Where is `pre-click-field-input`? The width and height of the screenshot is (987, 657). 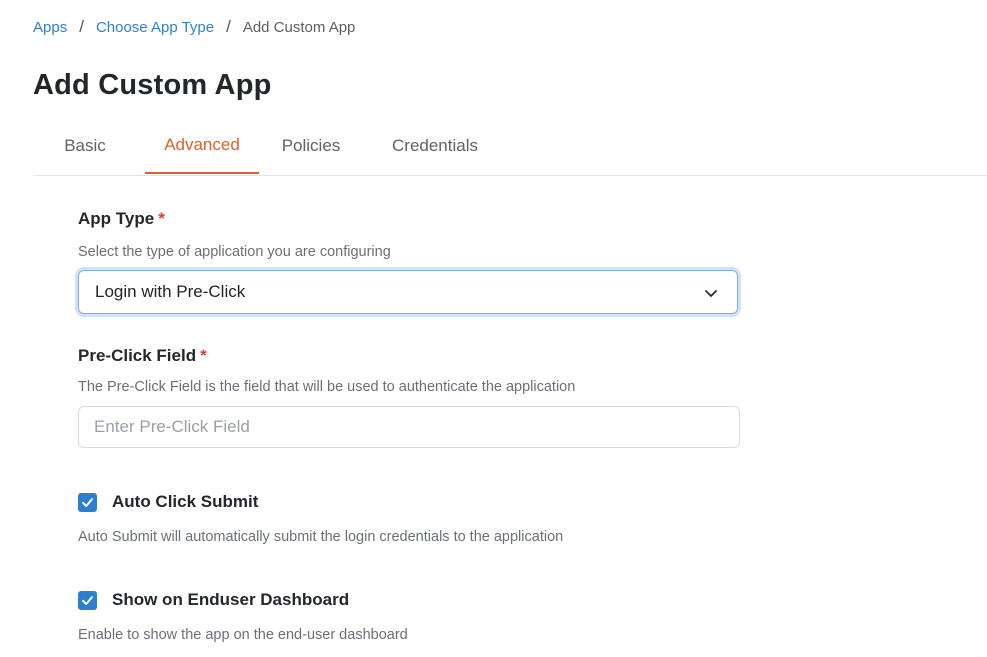
pre-click-field-input is located at coordinates (409, 427).